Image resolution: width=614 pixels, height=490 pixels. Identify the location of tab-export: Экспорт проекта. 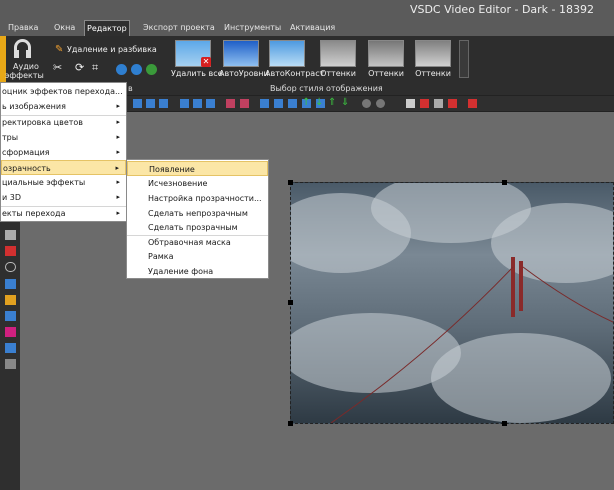
(179, 28).